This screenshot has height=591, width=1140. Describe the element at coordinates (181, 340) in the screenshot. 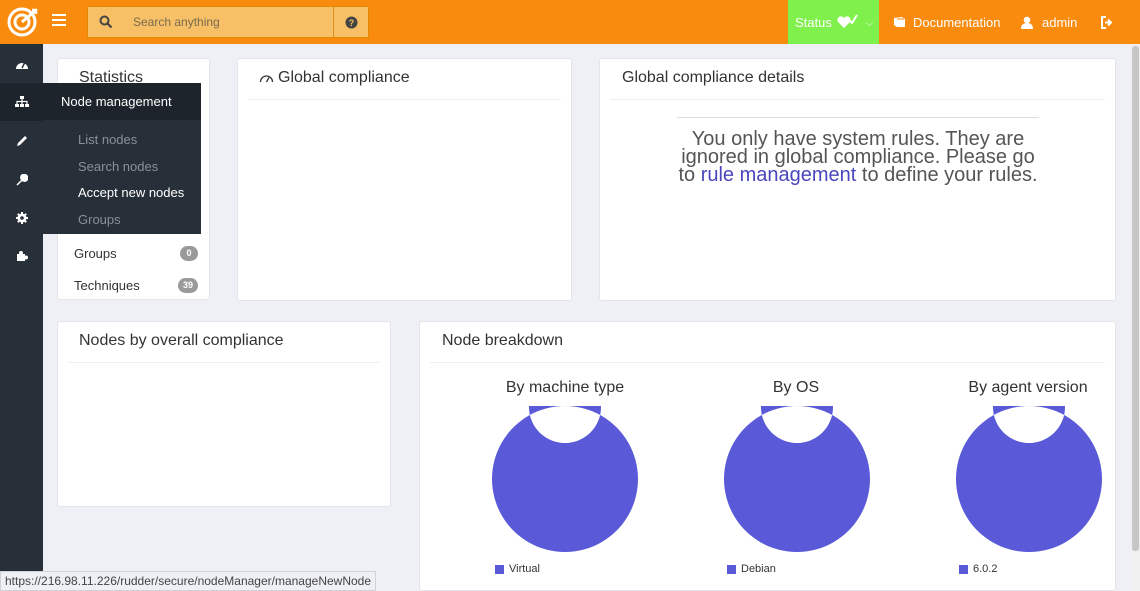

I see `panel-title: Nodes by overall compliance` at that location.